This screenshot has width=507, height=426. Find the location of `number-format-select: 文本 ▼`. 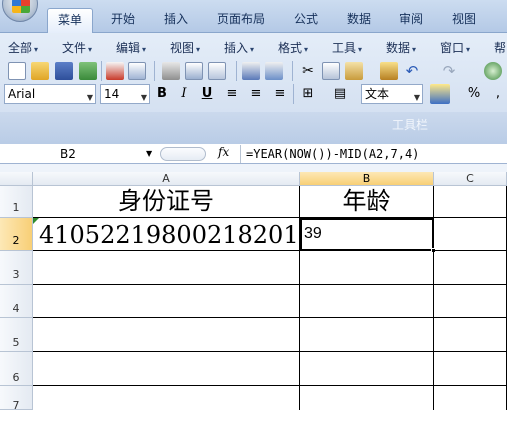

number-format-select: 文本 ▼ is located at coordinates (392, 94).